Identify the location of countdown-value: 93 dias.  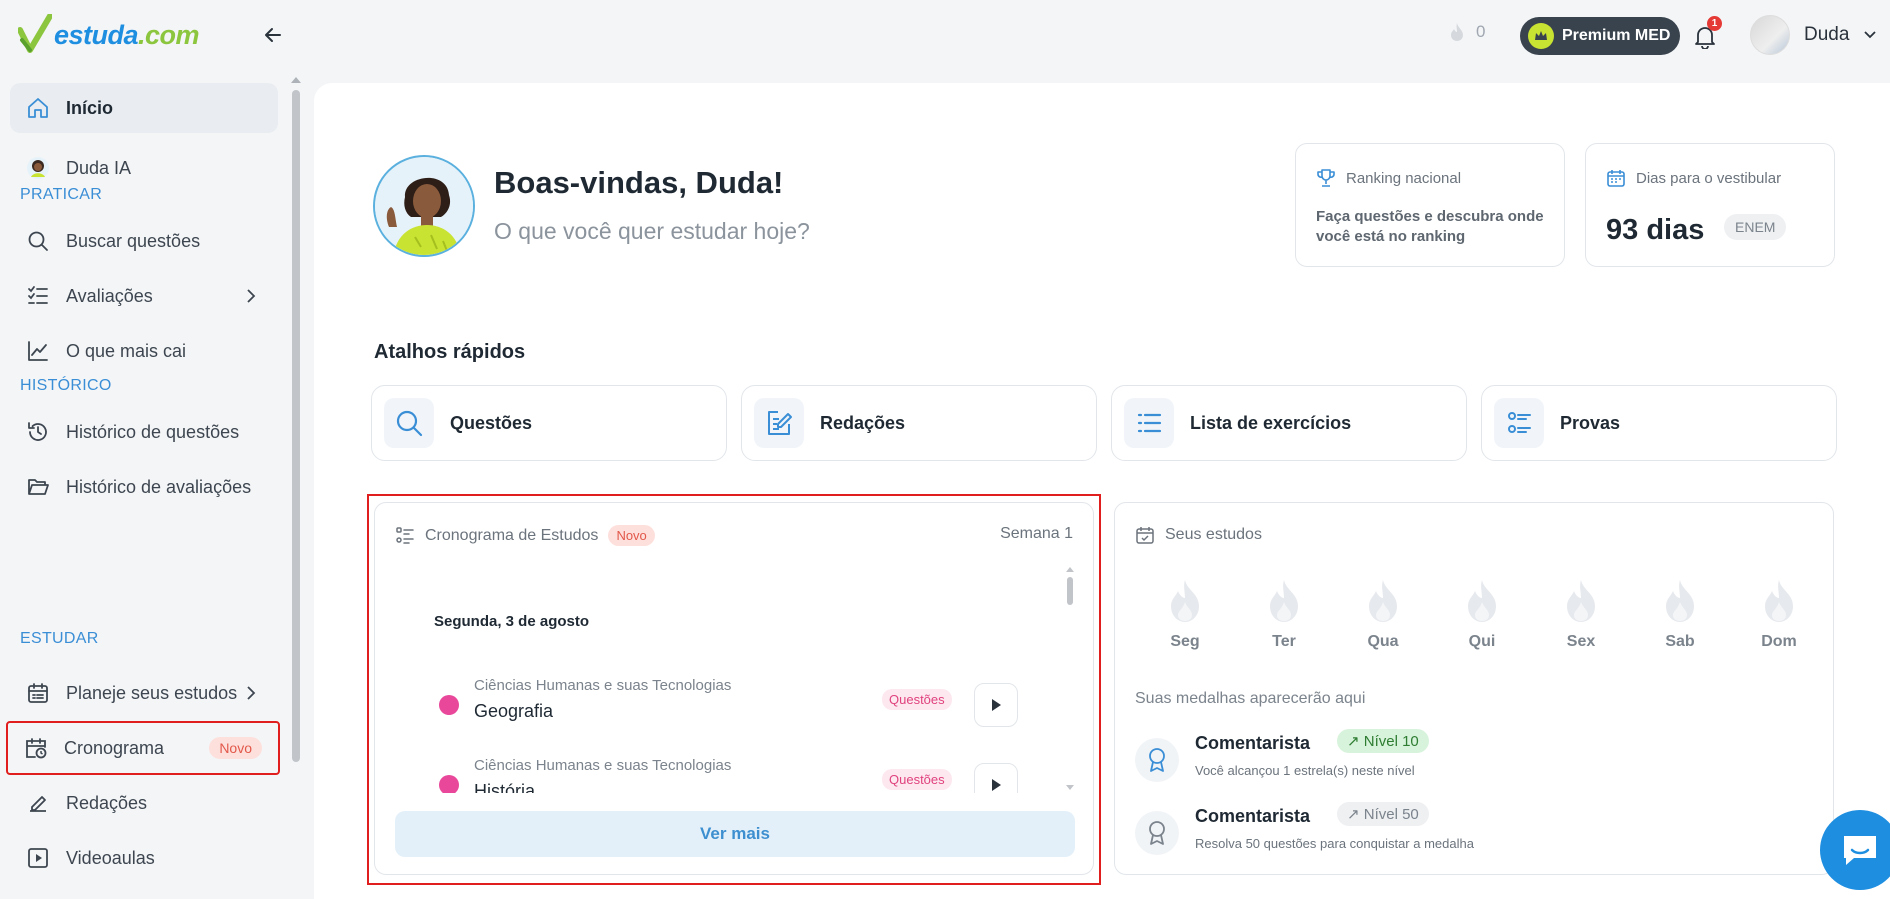
(1655, 230).